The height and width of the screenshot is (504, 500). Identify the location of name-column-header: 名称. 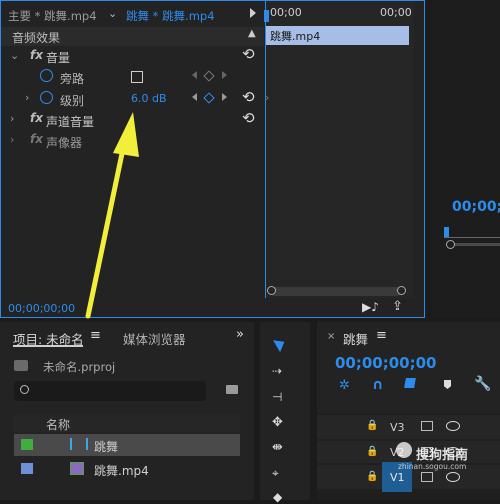
(58, 424).